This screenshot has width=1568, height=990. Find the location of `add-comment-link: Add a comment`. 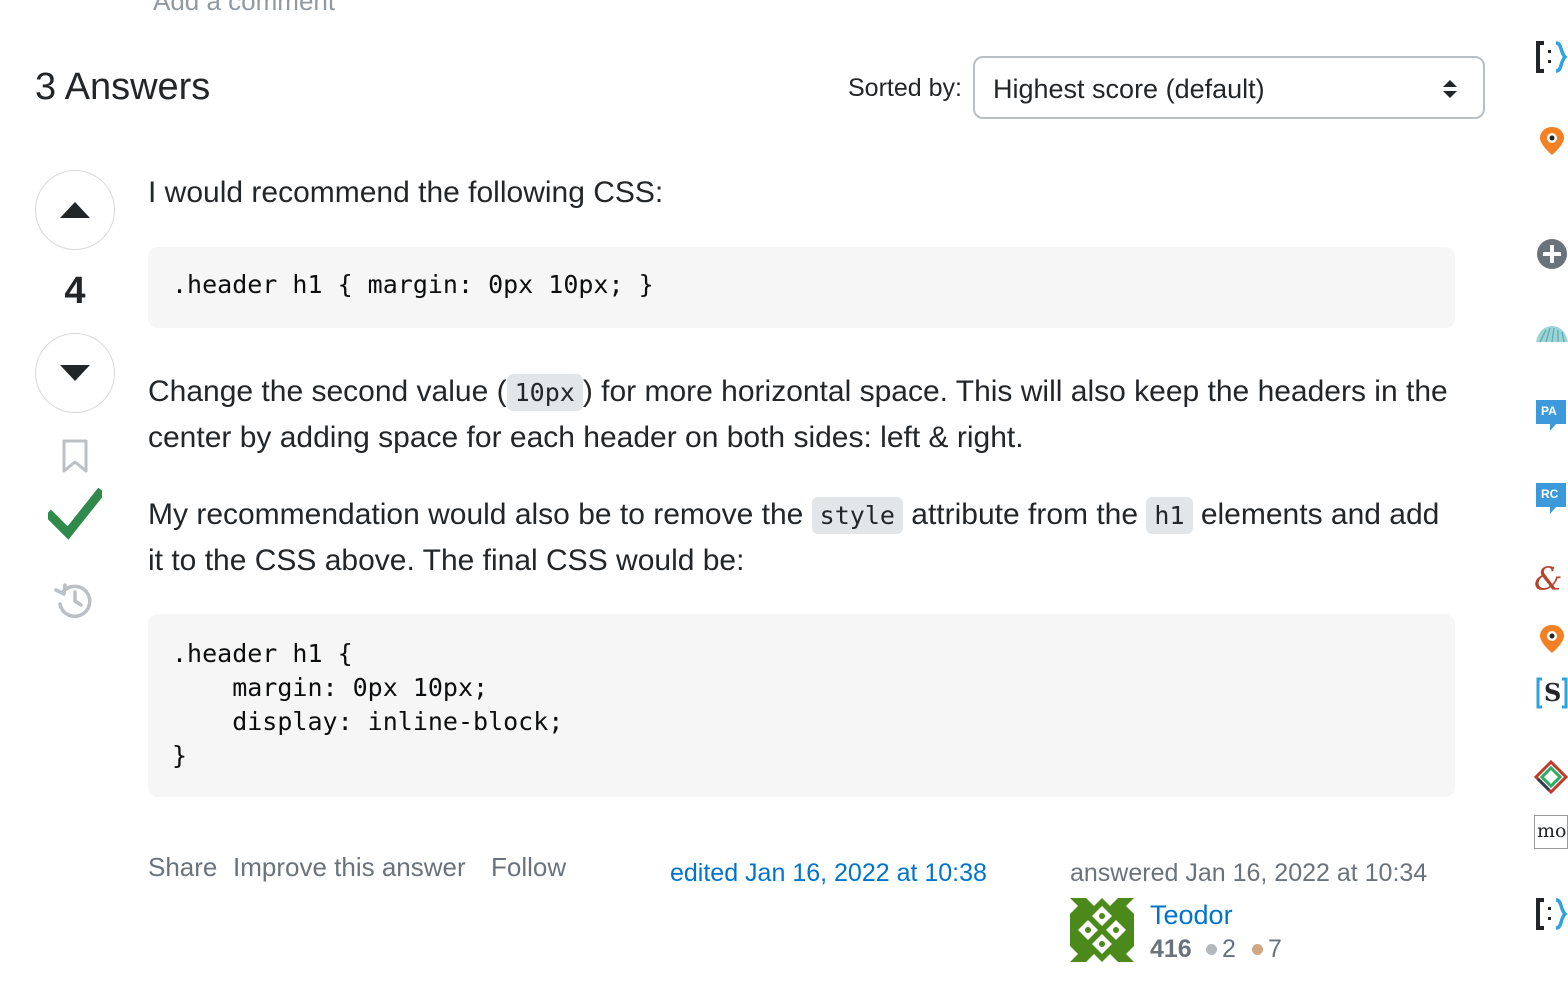

add-comment-link: Add a comment is located at coordinates (244, 8).